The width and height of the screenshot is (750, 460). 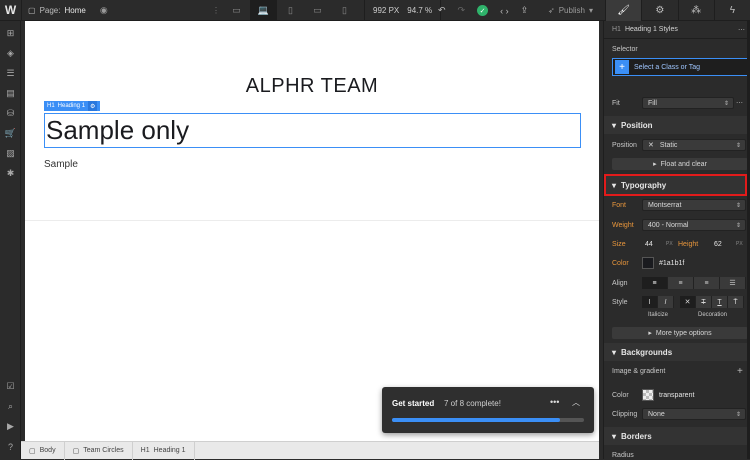 What do you see at coordinates (10, 406) in the screenshot?
I see `search-icon: ⌕` at bounding box center [10, 406].